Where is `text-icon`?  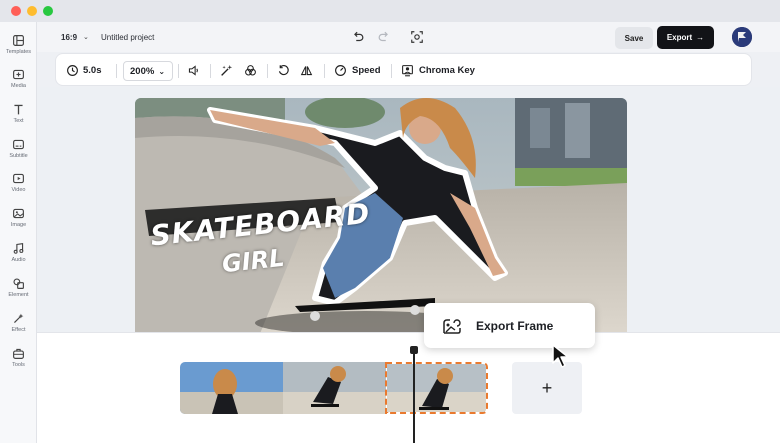
text-icon is located at coordinates (18, 109).